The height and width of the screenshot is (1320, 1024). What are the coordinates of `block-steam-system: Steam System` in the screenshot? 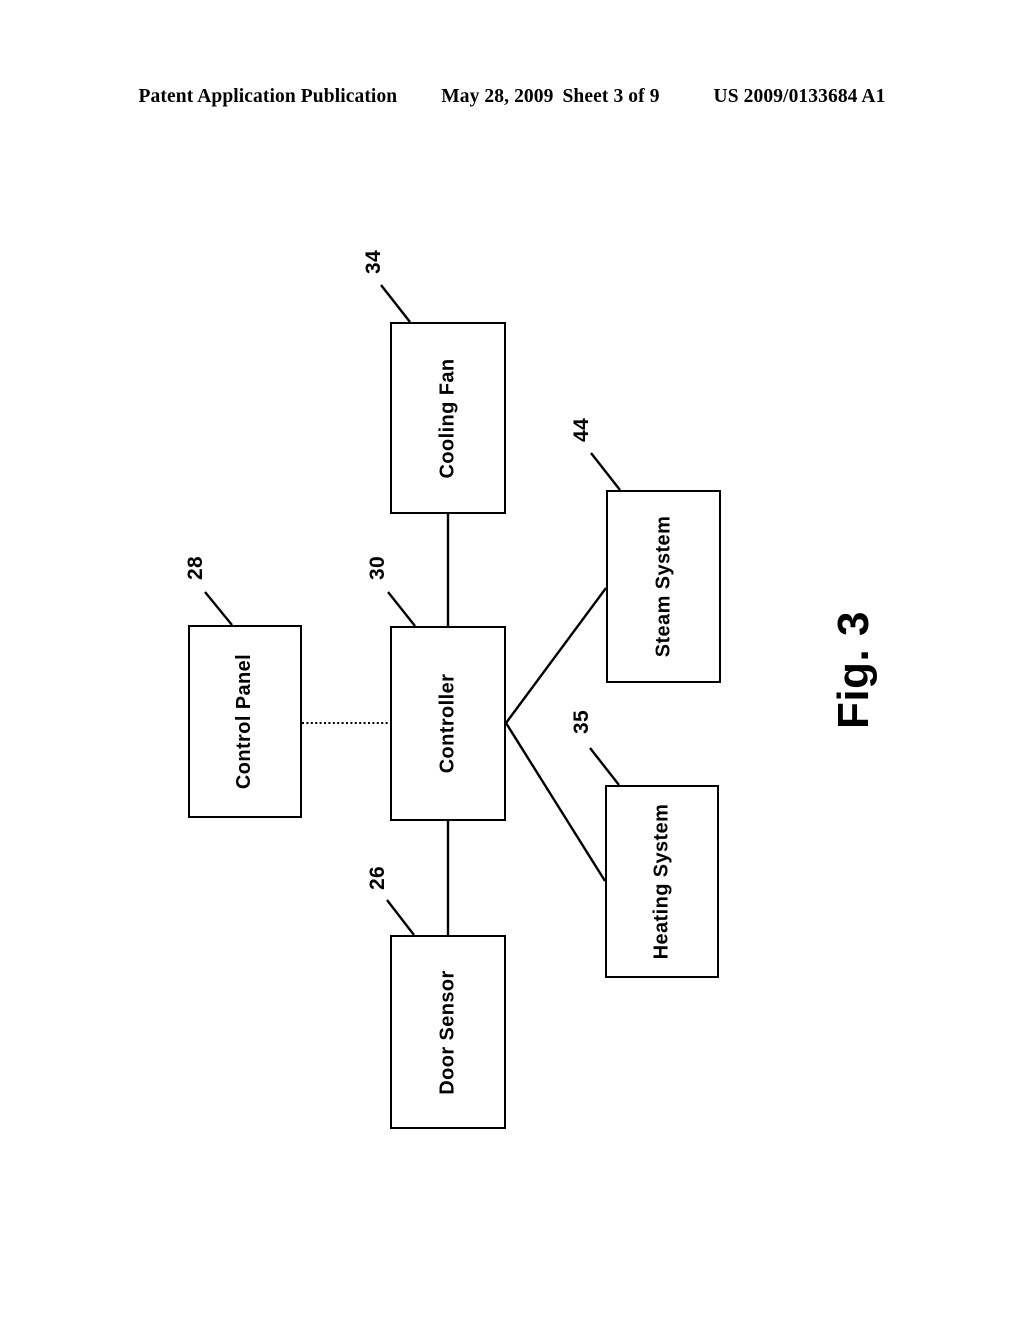 It's located at (663, 586).